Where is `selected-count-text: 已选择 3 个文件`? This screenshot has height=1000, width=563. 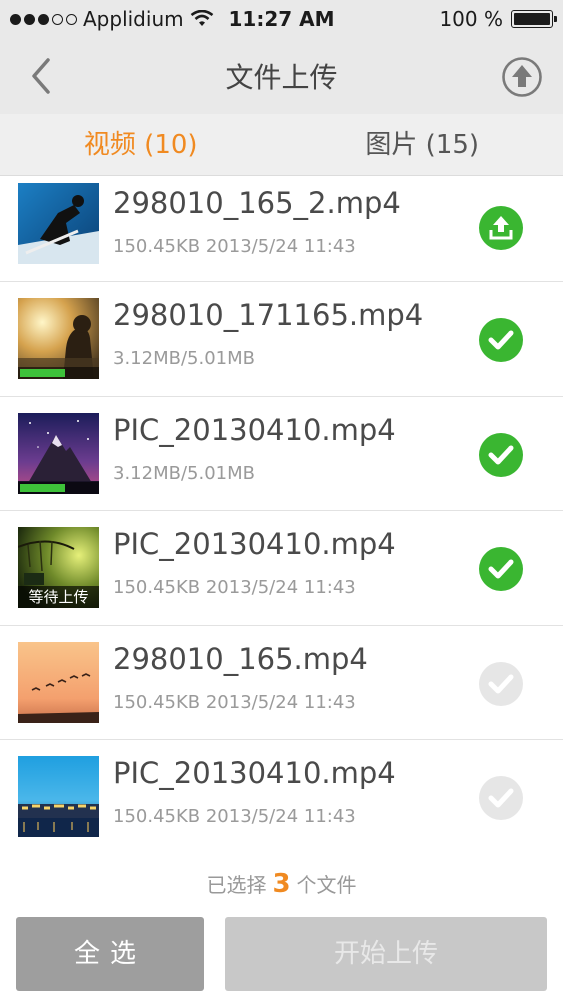
selected-count-text: 已选择 3 个文件 is located at coordinates (281, 884).